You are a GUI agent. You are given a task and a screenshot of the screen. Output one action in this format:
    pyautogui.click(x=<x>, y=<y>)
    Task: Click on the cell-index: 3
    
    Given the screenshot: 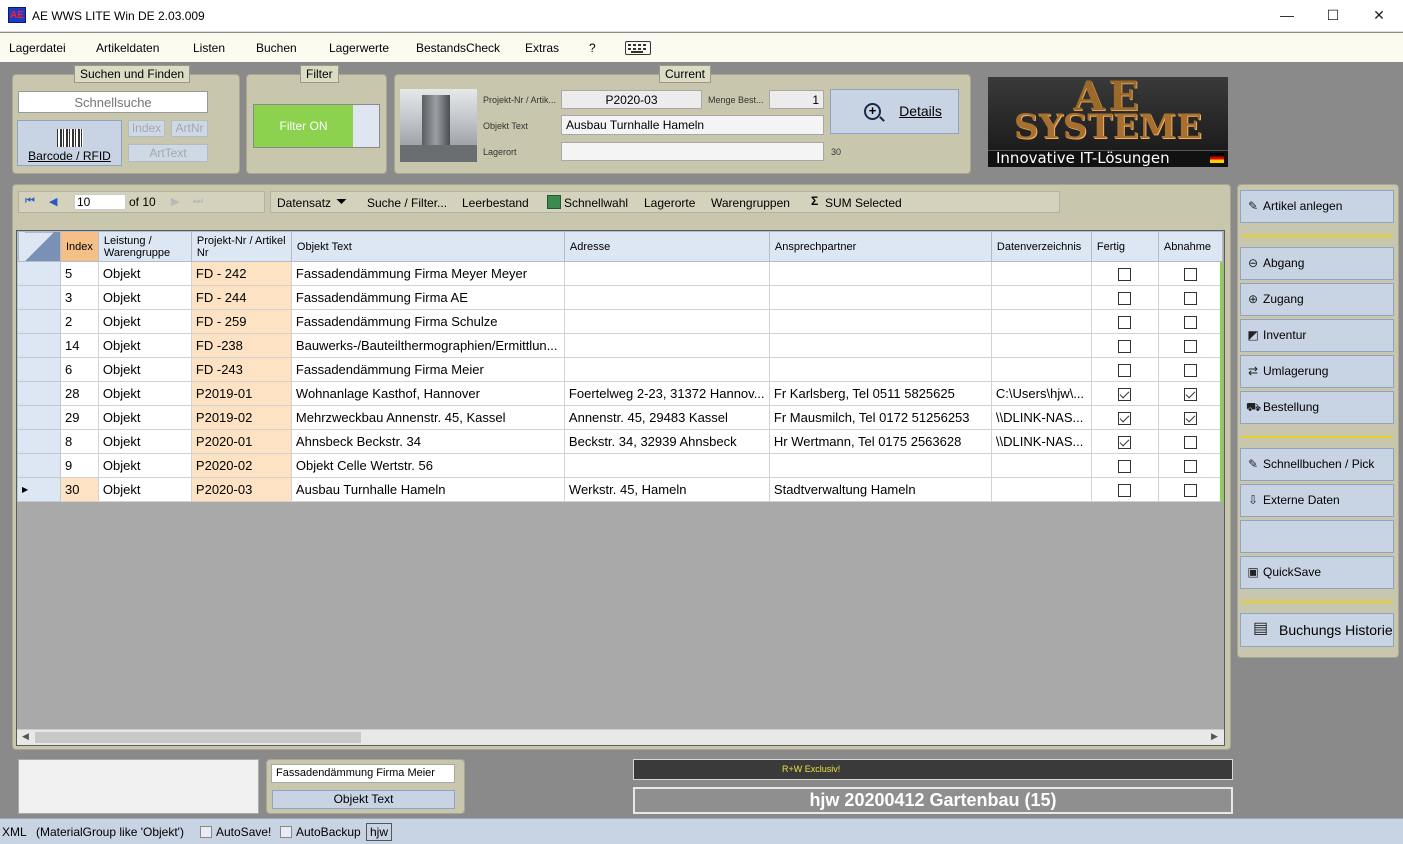 What is the action you would take?
    pyautogui.click(x=79, y=297)
    